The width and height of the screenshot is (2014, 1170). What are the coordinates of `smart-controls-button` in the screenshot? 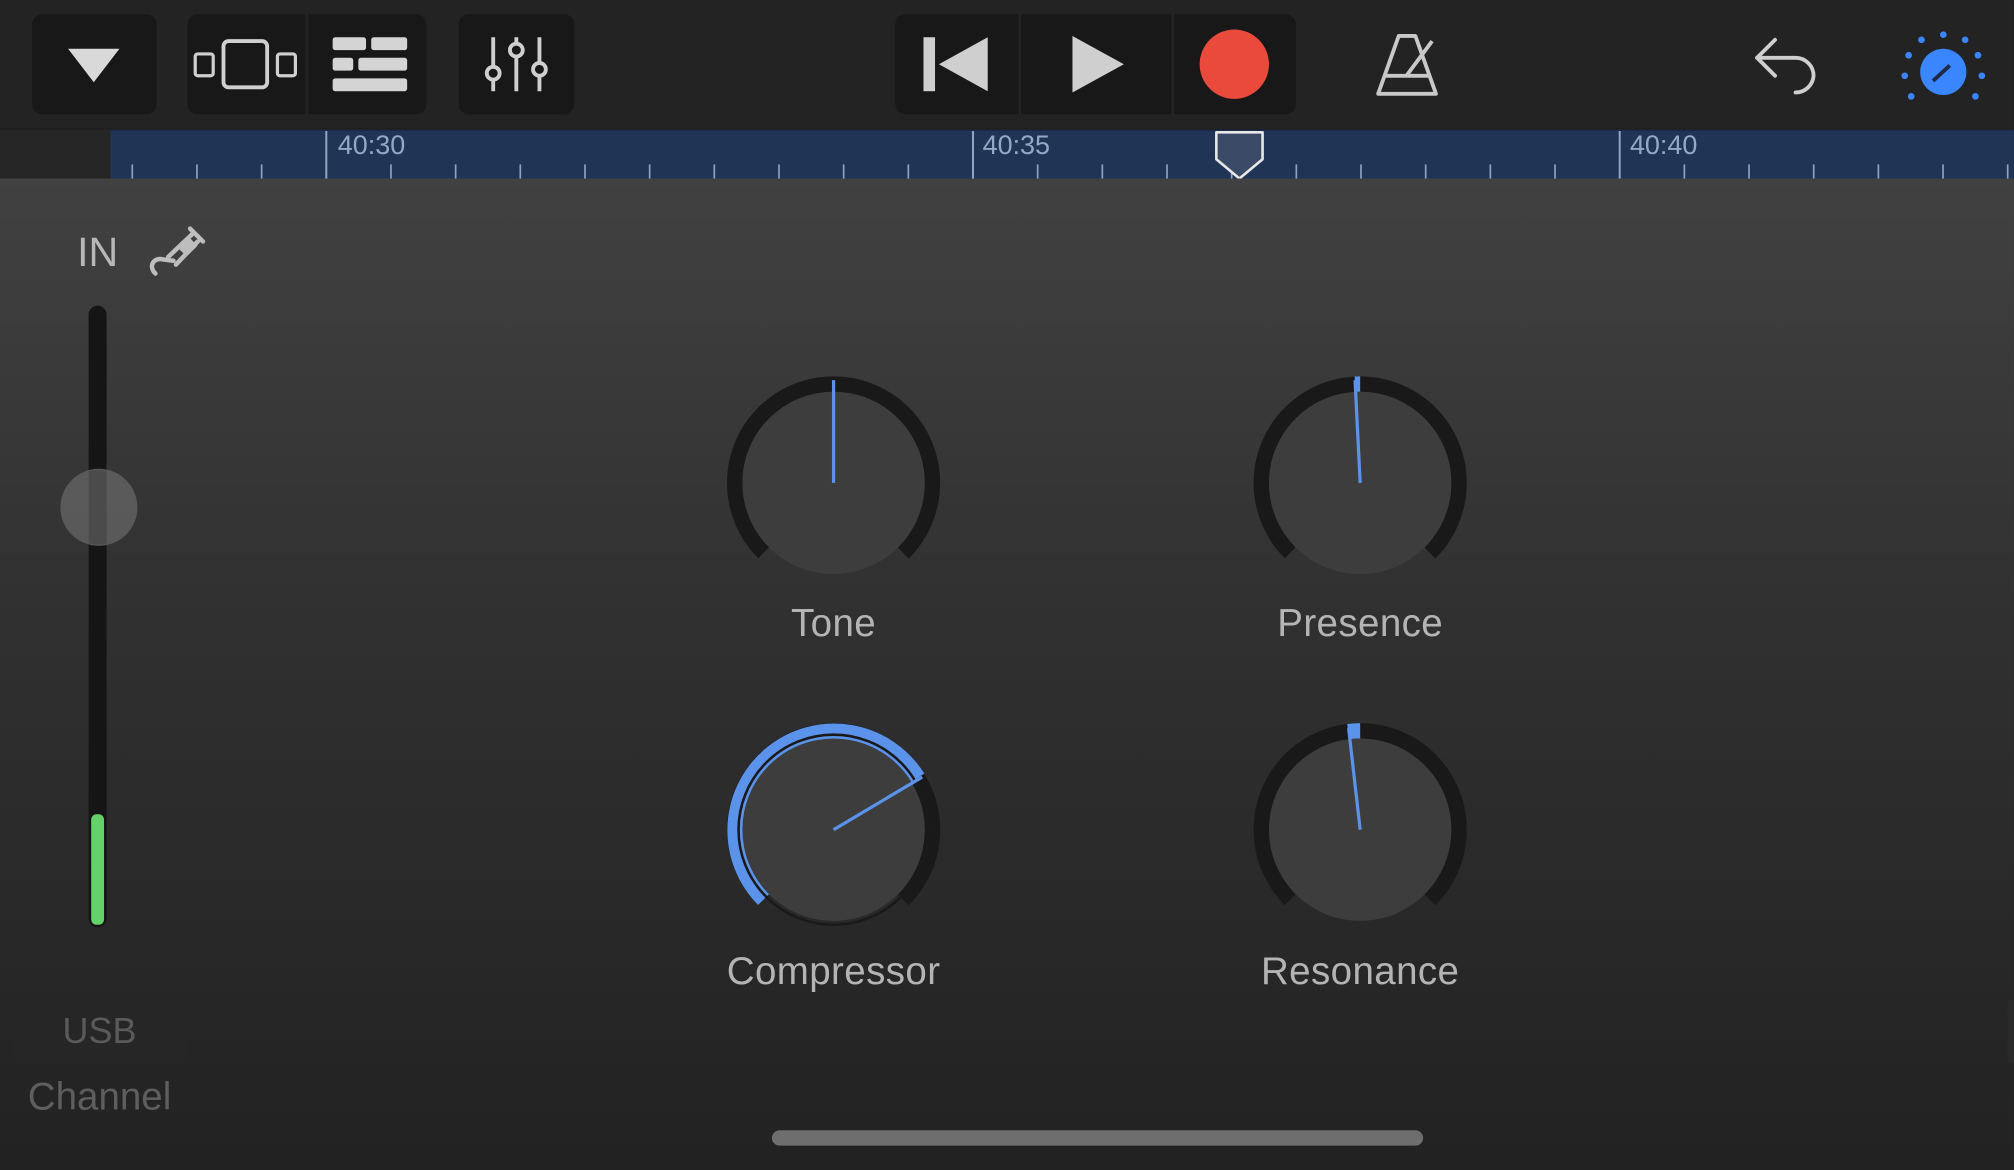 It's located at (1943, 64).